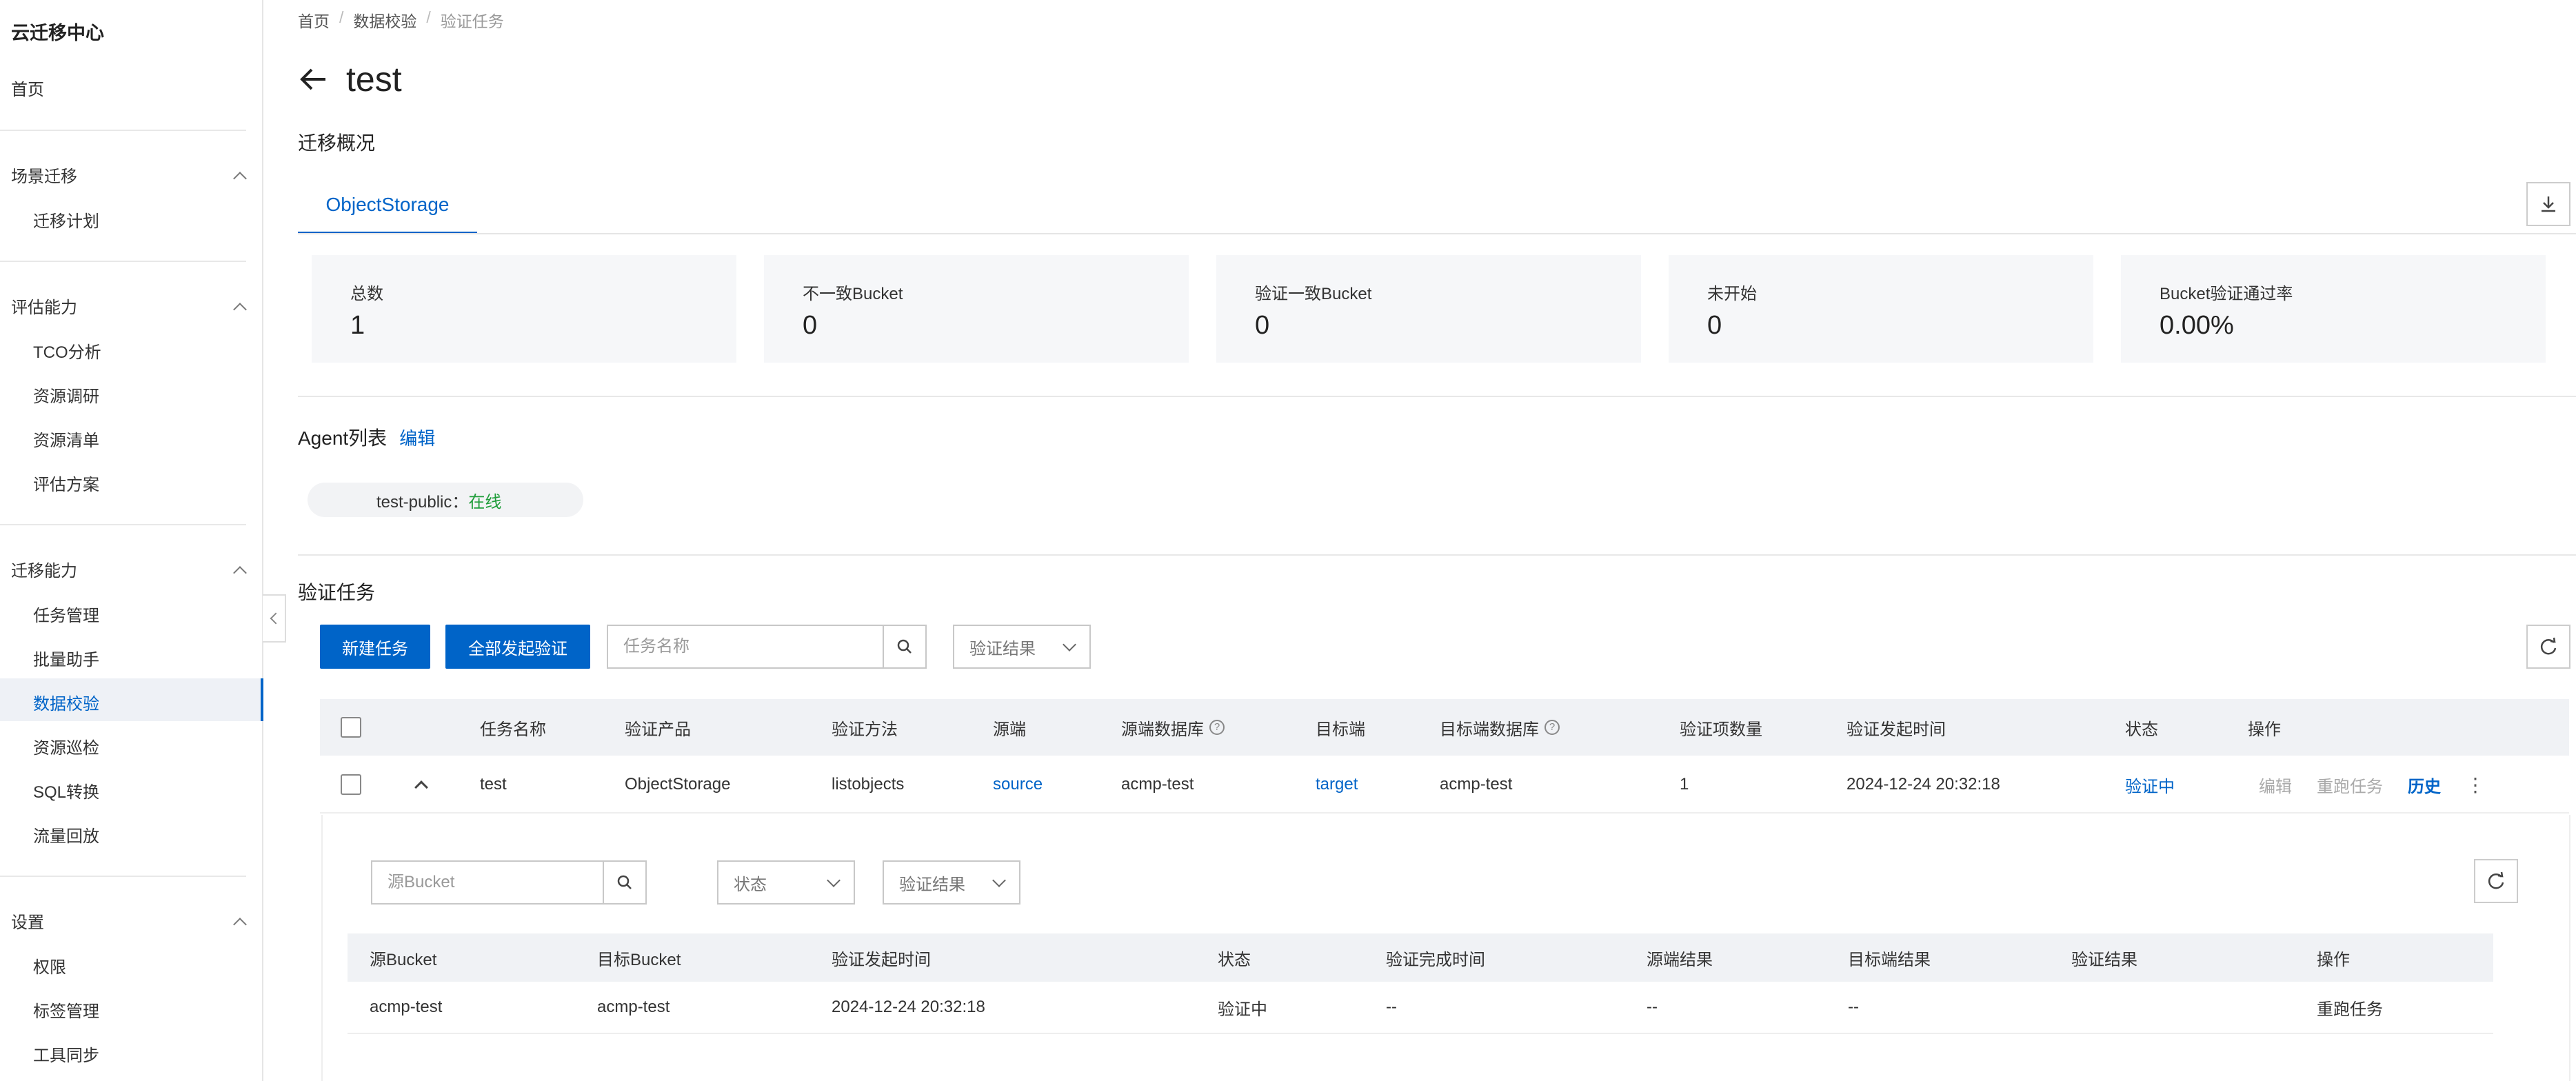  I want to click on task-search-box, so click(767, 647).